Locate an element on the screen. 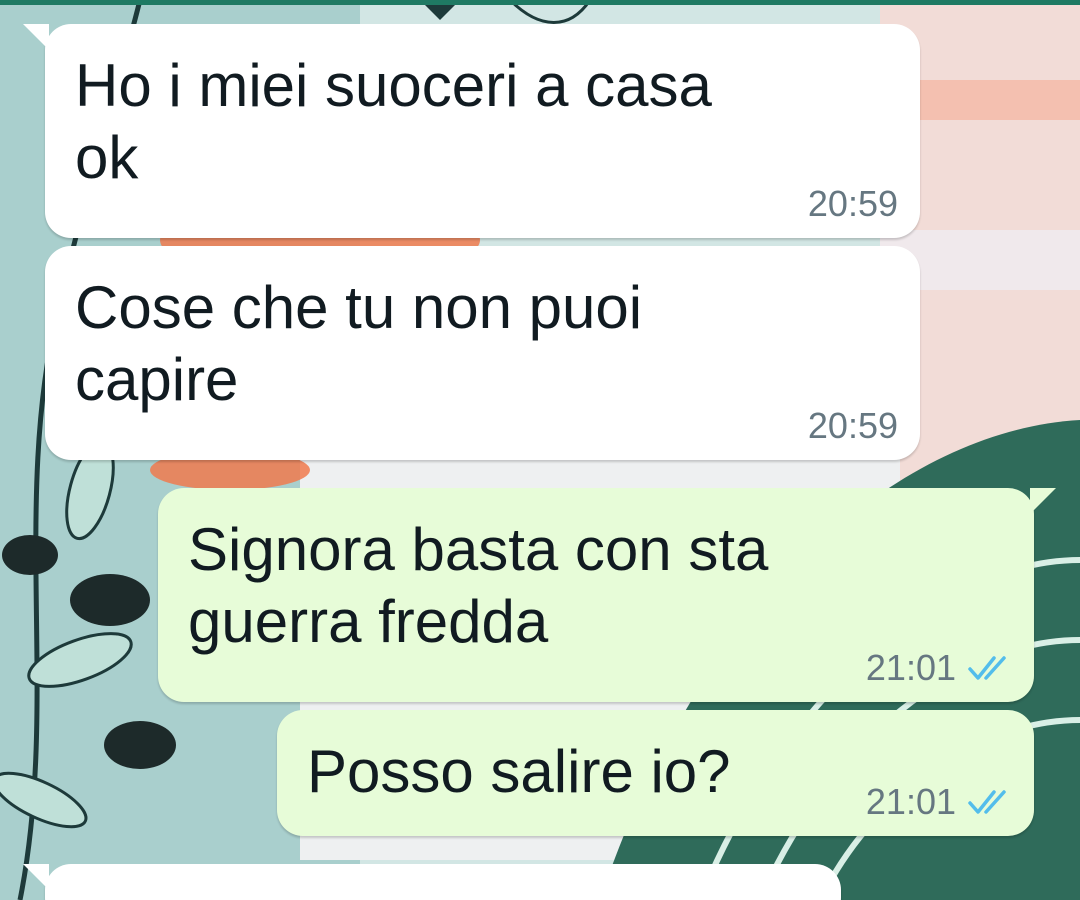  message-text: Posso salire io? is located at coordinates (519, 771).